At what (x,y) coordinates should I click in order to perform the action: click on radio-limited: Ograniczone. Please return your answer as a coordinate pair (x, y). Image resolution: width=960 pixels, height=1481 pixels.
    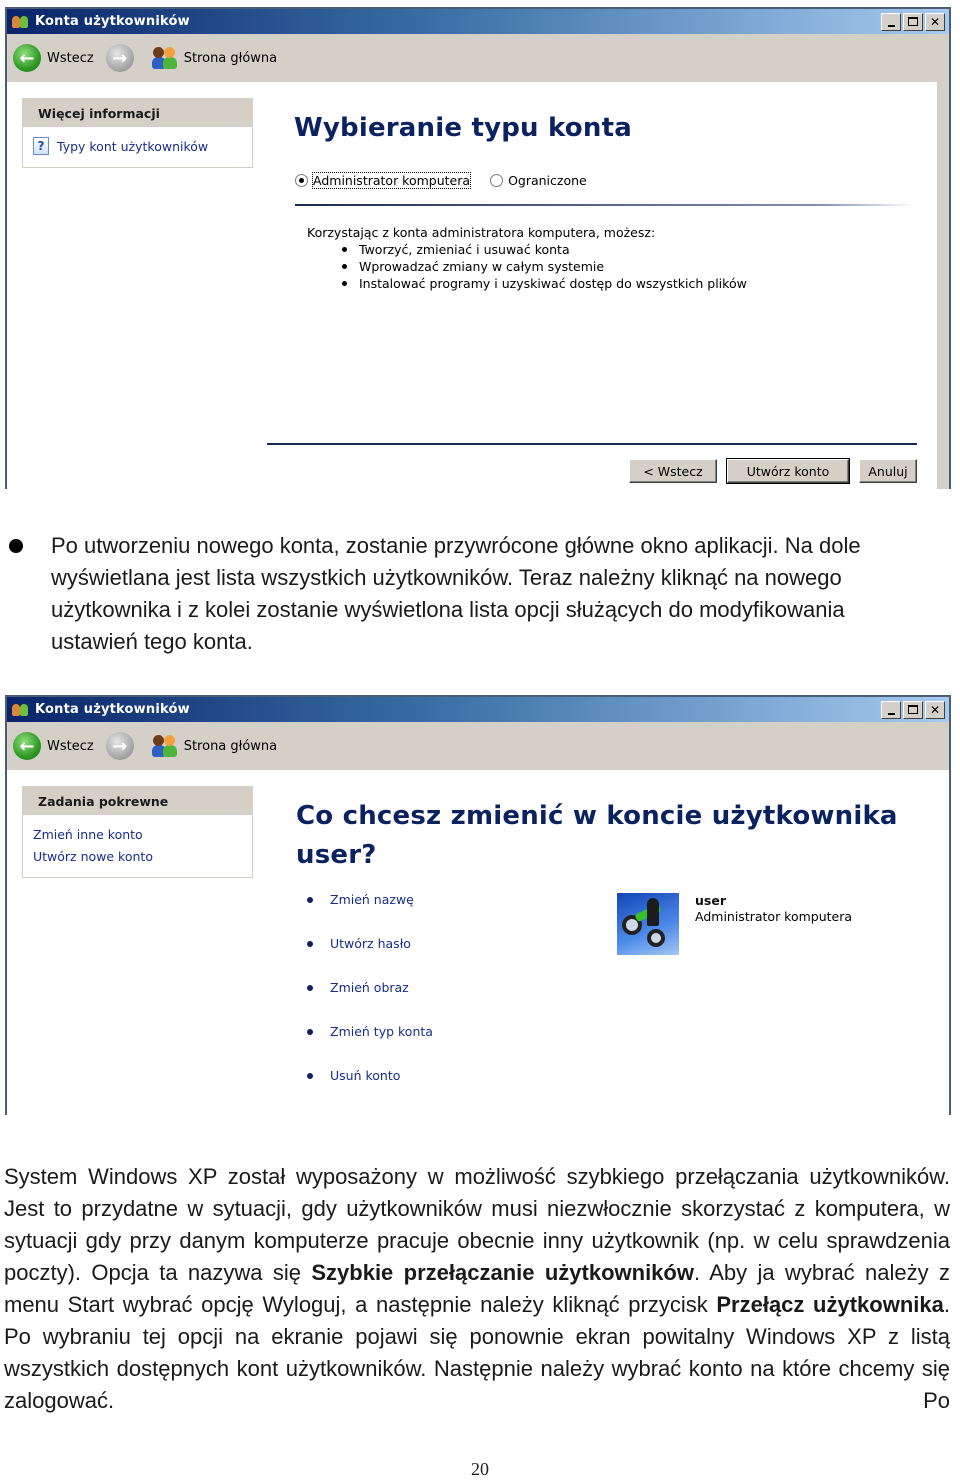
    Looking at the image, I should click on (538, 180).